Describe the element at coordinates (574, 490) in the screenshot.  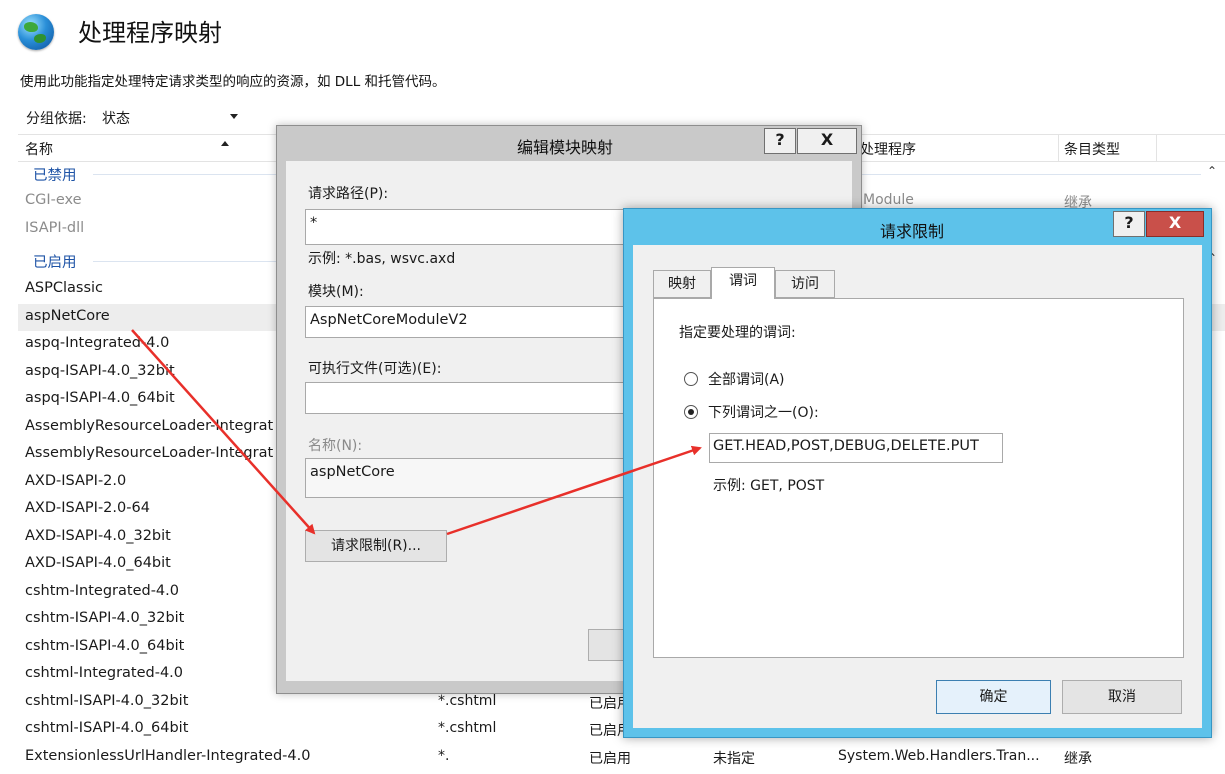
I see `arrow-to-verbs-input` at that location.